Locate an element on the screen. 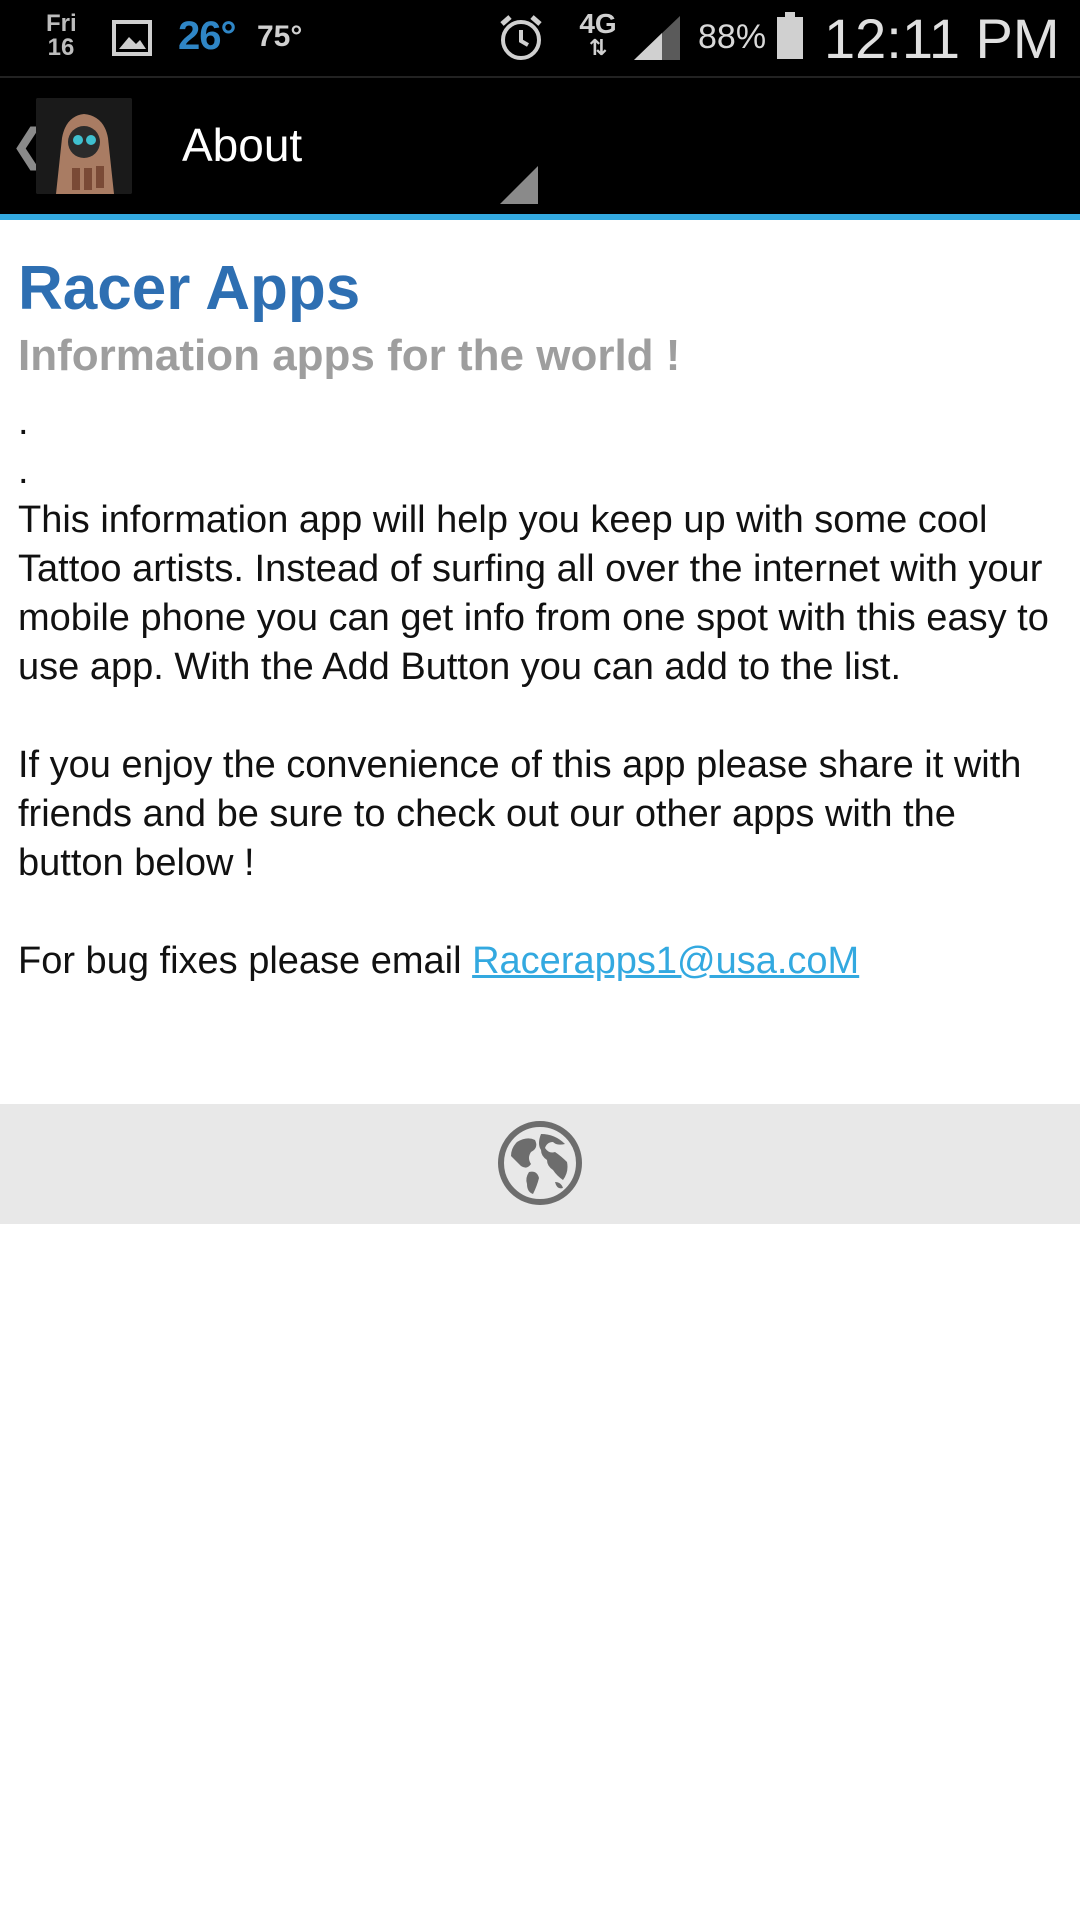 This screenshot has height=1920, width=1080. app-logo-icon is located at coordinates (84, 146).